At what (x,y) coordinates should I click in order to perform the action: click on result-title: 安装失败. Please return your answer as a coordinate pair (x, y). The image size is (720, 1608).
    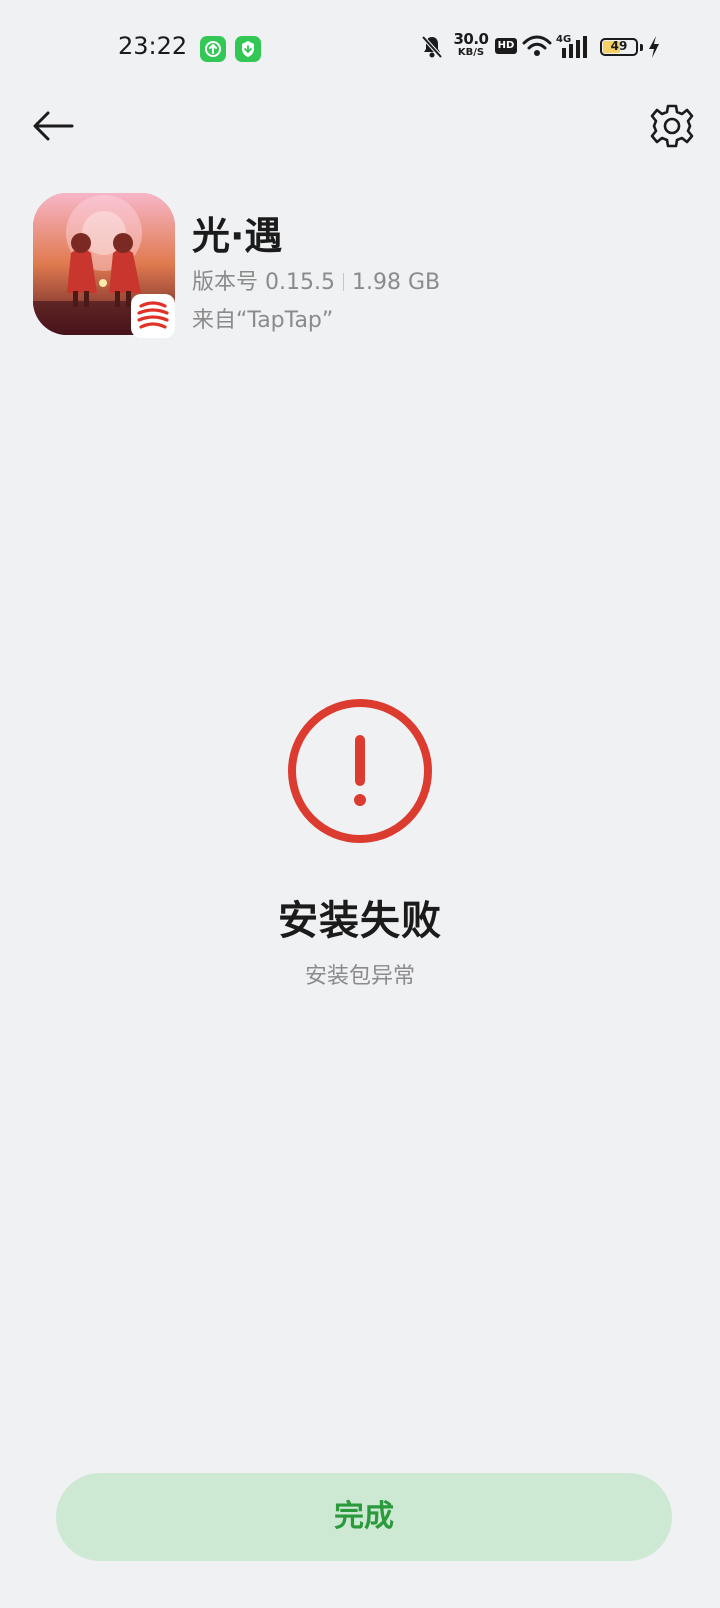
    Looking at the image, I should click on (360, 921).